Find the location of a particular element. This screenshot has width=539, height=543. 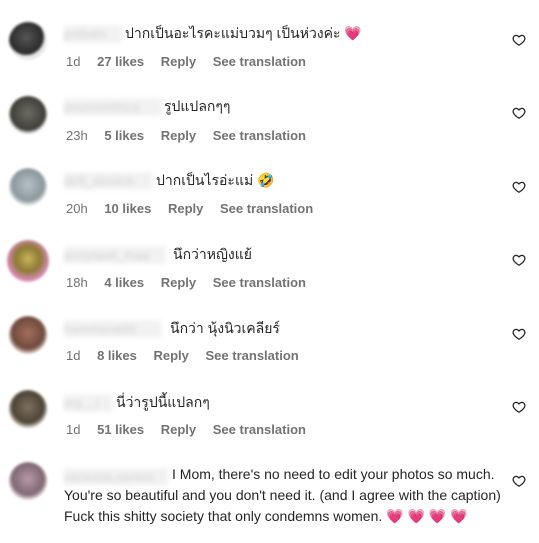

comment-text: นึกว่าหญิงแย้ is located at coordinates (212, 254).